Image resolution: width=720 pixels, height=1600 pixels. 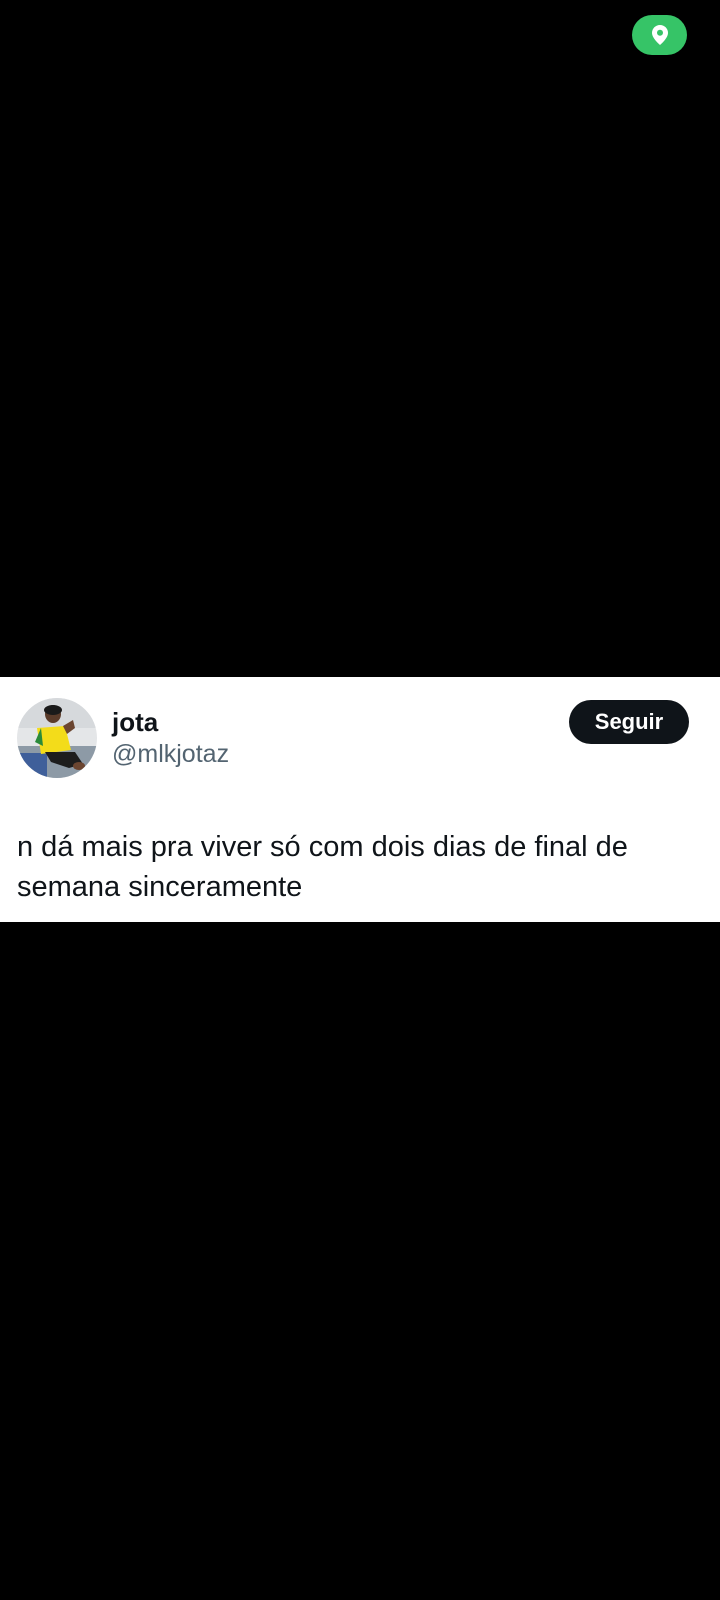 I want to click on display-name: jota, so click(x=135, y=722).